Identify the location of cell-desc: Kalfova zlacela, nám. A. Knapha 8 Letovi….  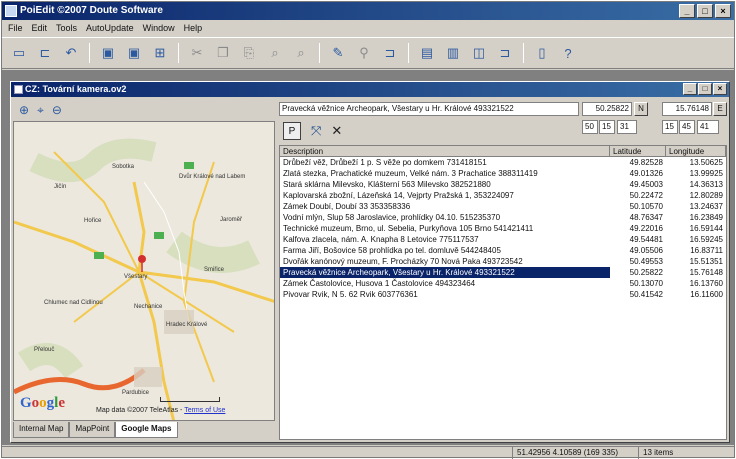
(381, 239).